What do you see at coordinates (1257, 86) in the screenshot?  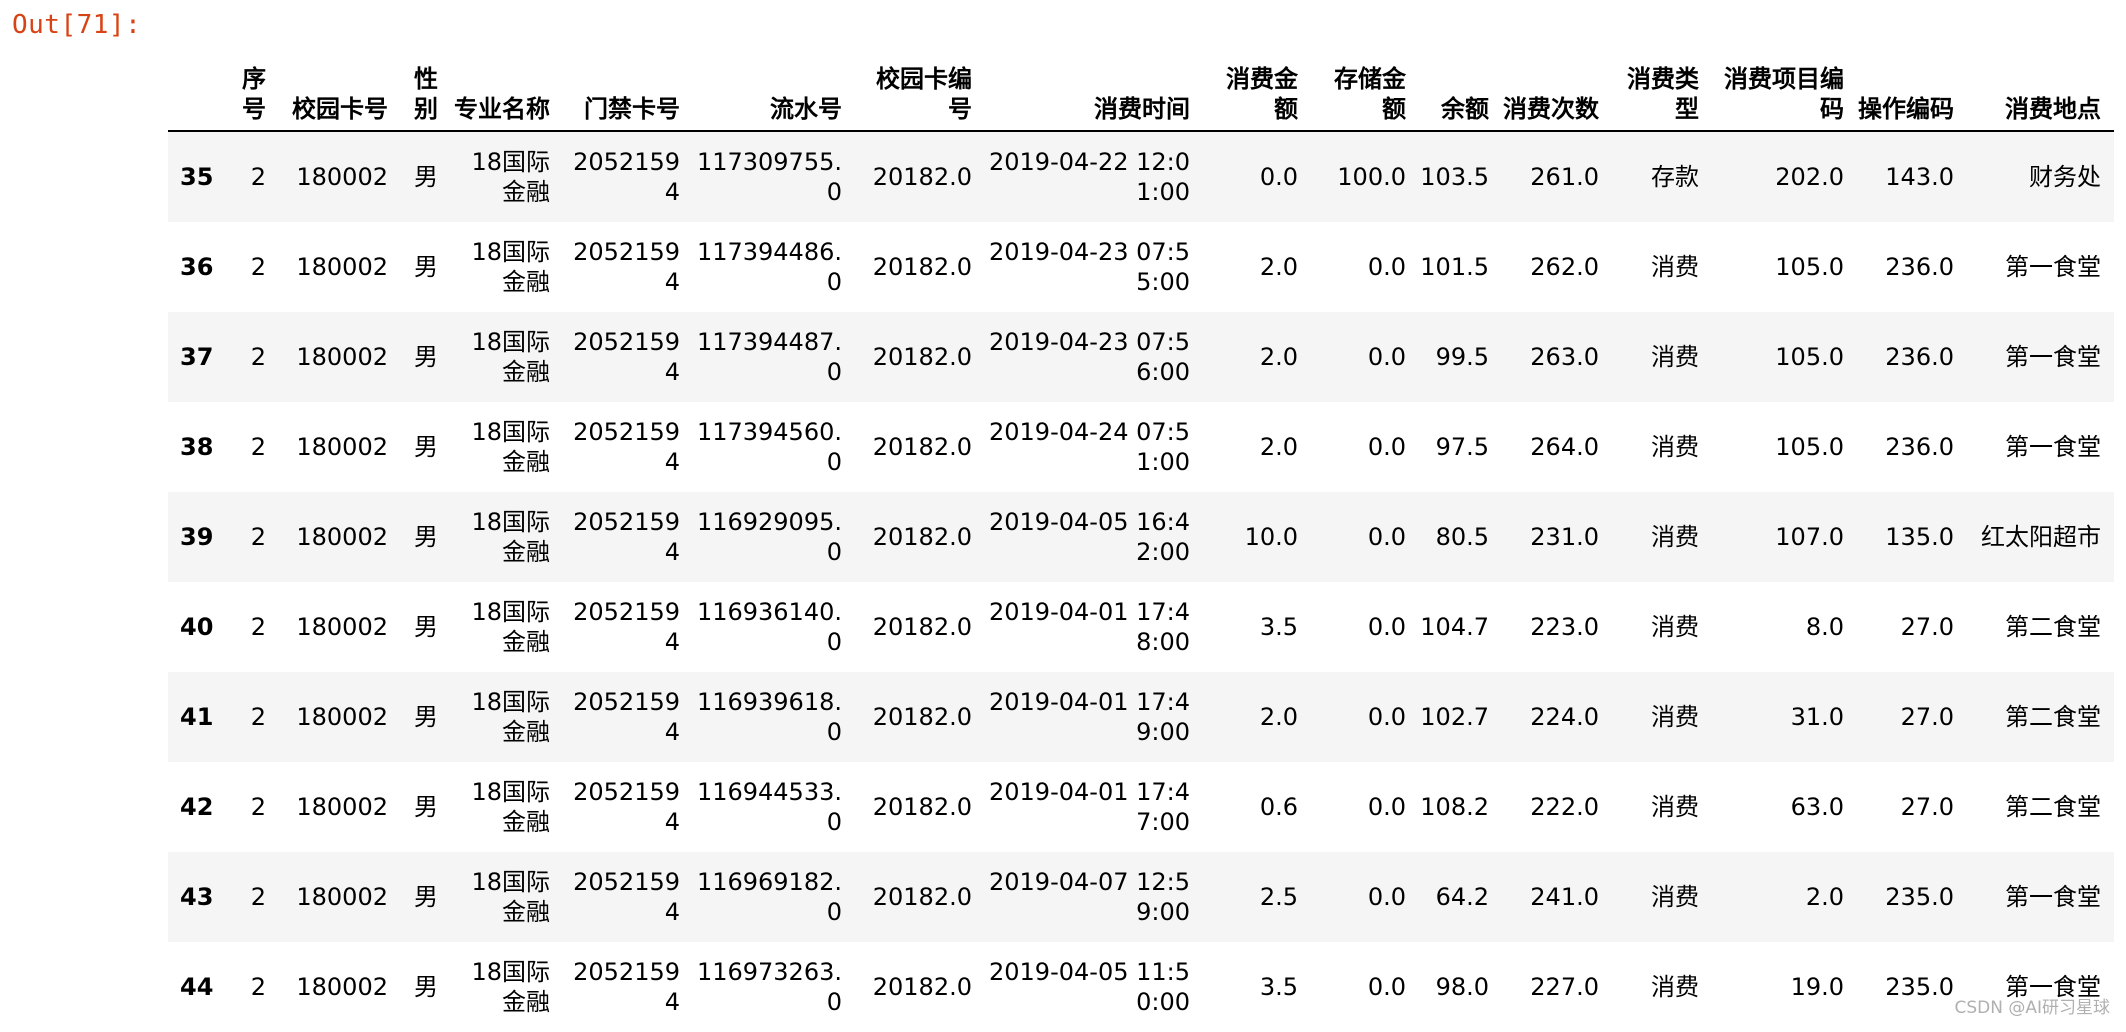 I see `column-header: 消费金额` at bounding box center [1257, 86].